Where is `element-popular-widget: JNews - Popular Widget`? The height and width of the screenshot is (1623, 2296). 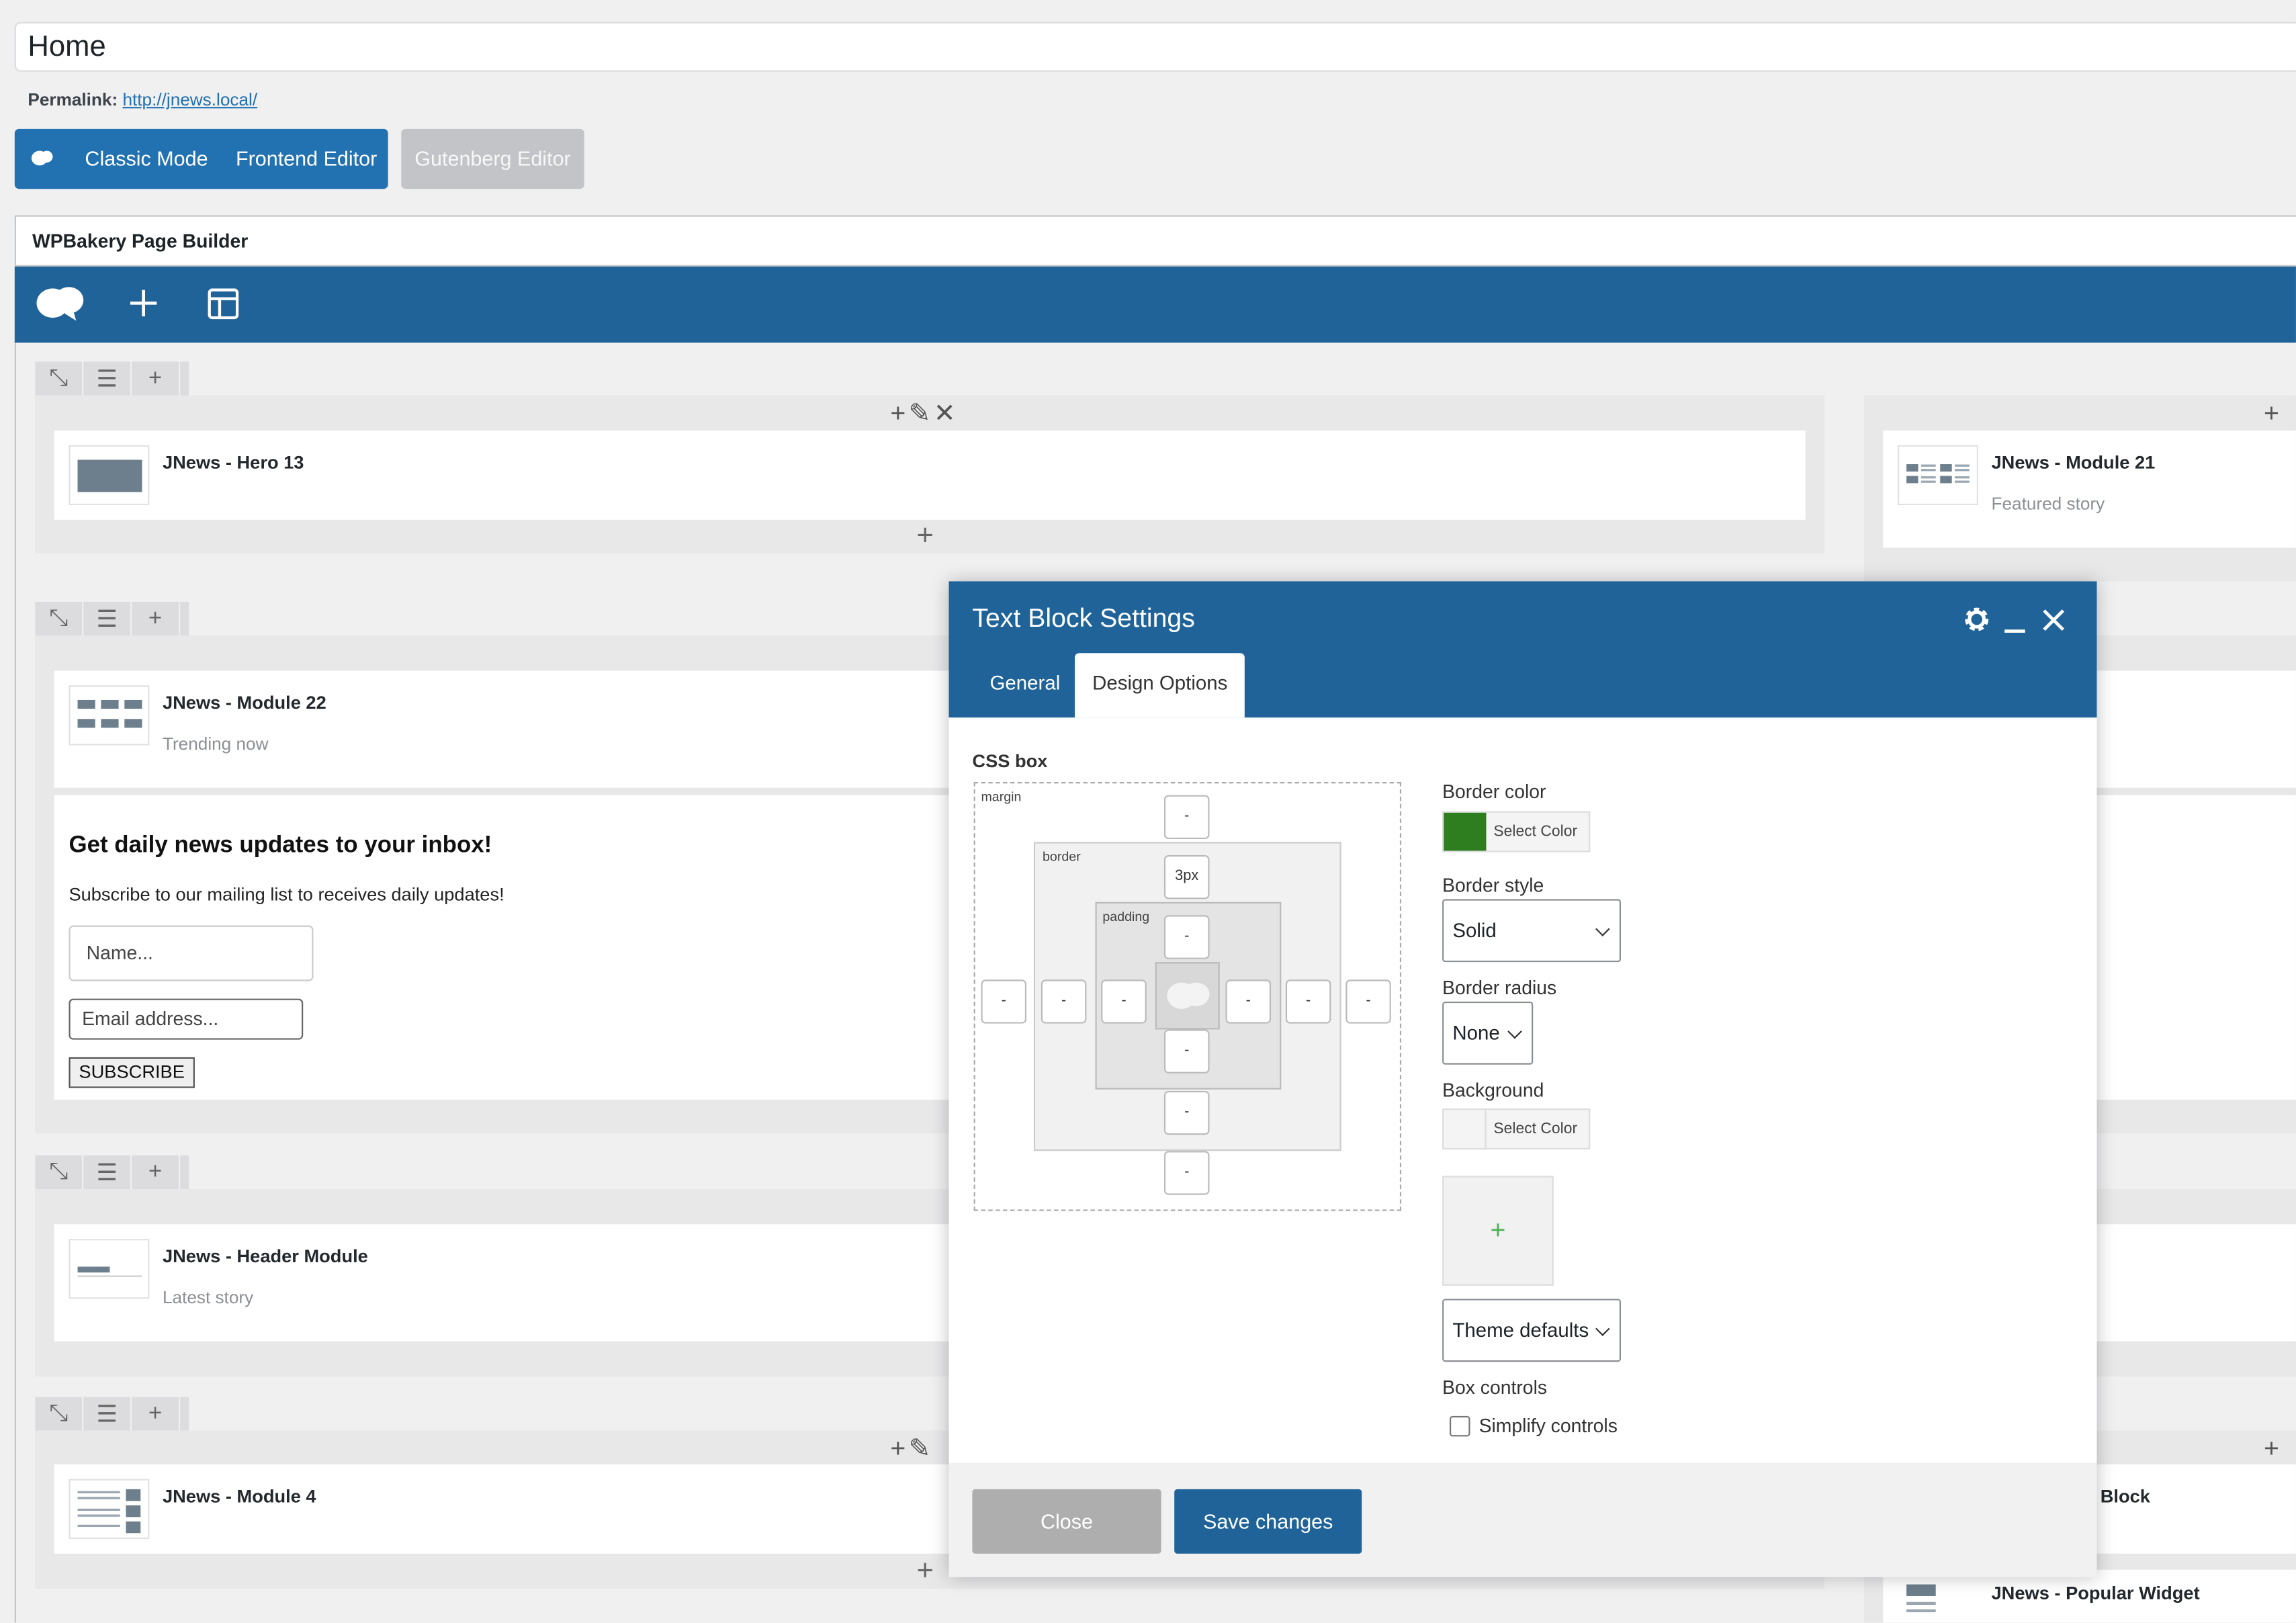 element-popular-widget: JNews - Popular Widget is located at coordinates (2089, 1596).